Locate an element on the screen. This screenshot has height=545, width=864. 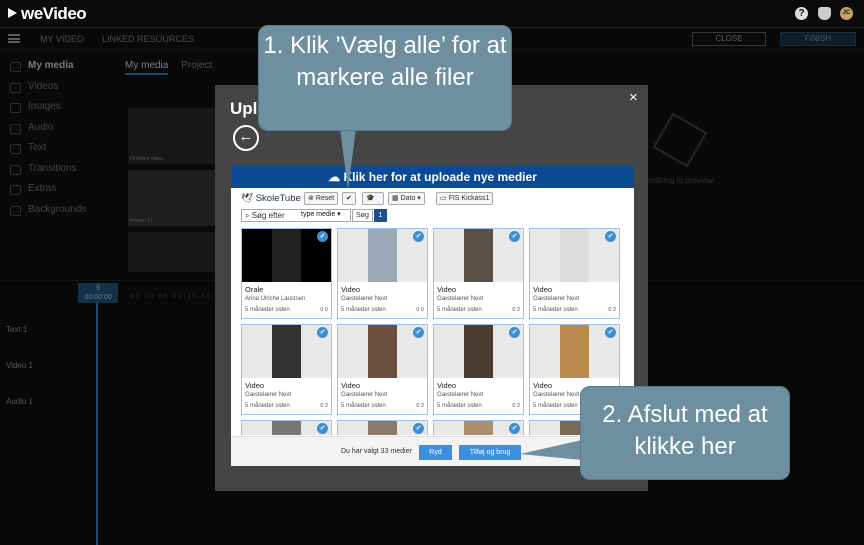
help-icon: ? is located at coordinates (801, 13).